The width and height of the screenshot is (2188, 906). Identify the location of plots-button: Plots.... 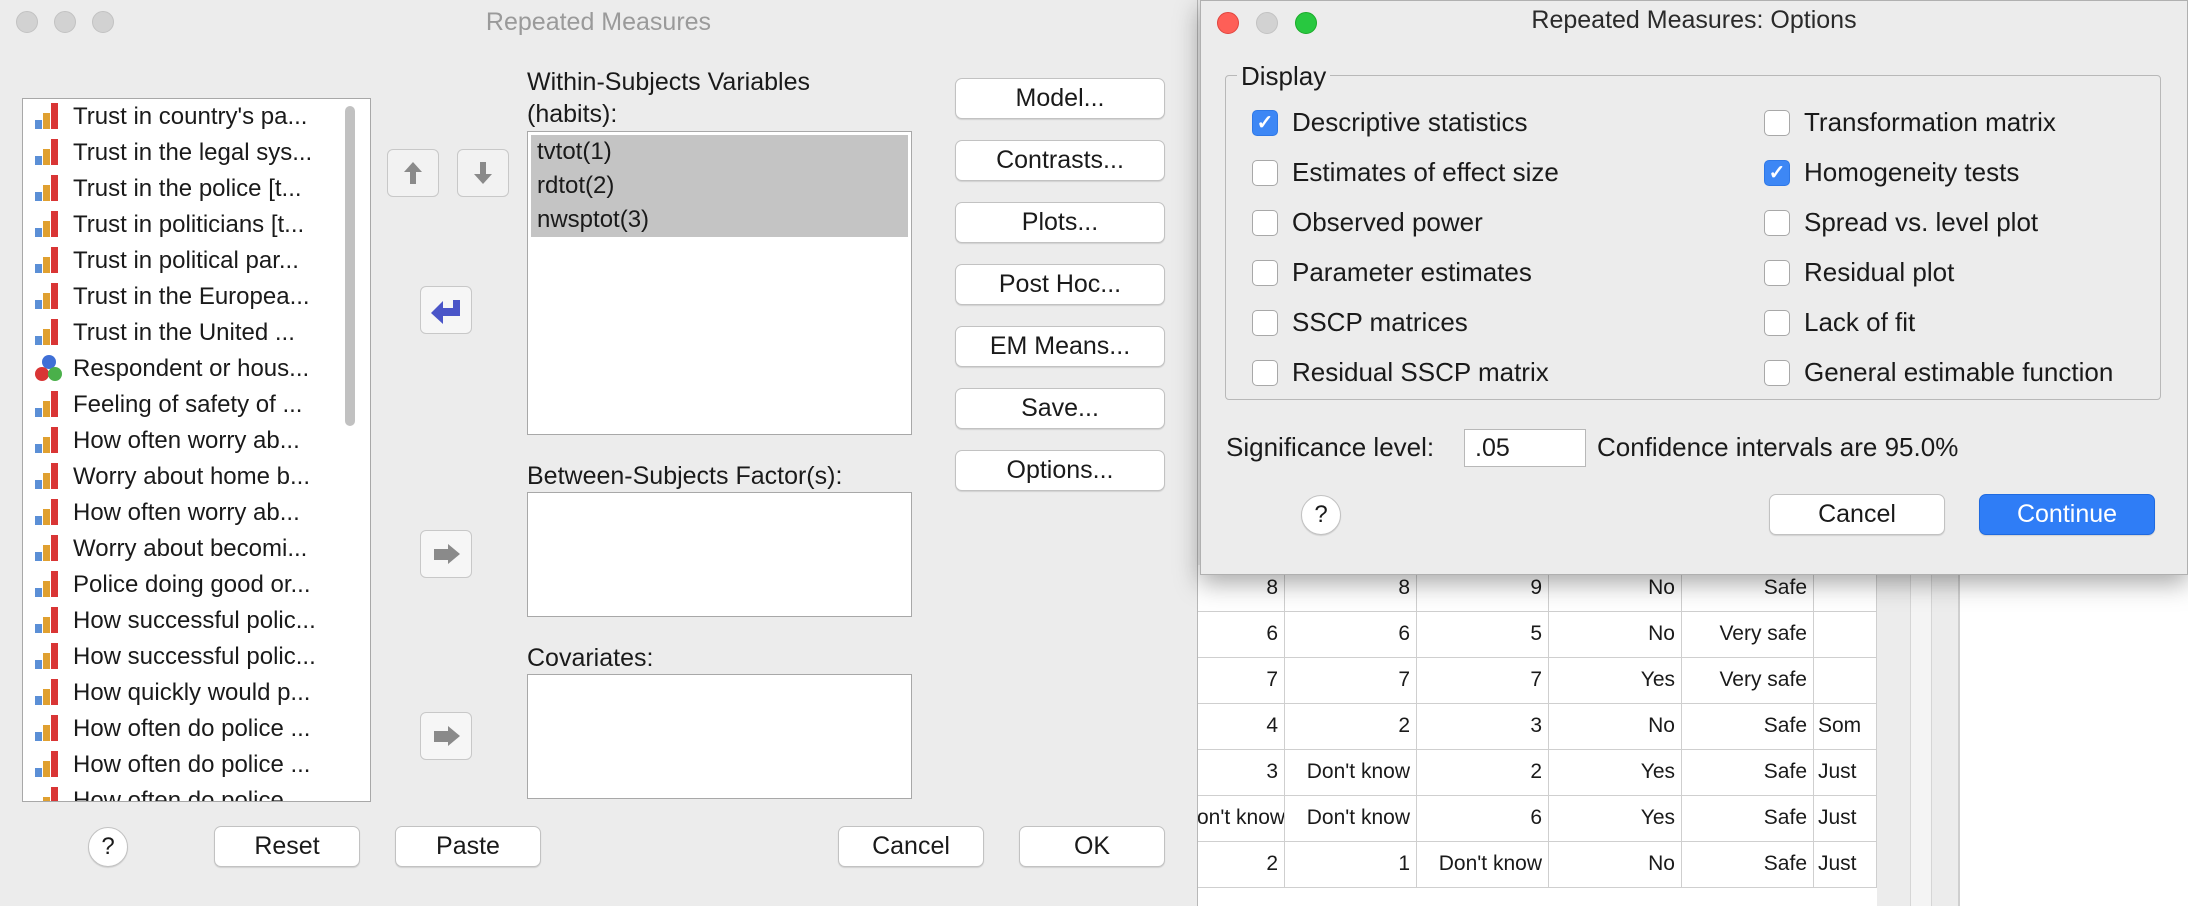
(1060, 222).